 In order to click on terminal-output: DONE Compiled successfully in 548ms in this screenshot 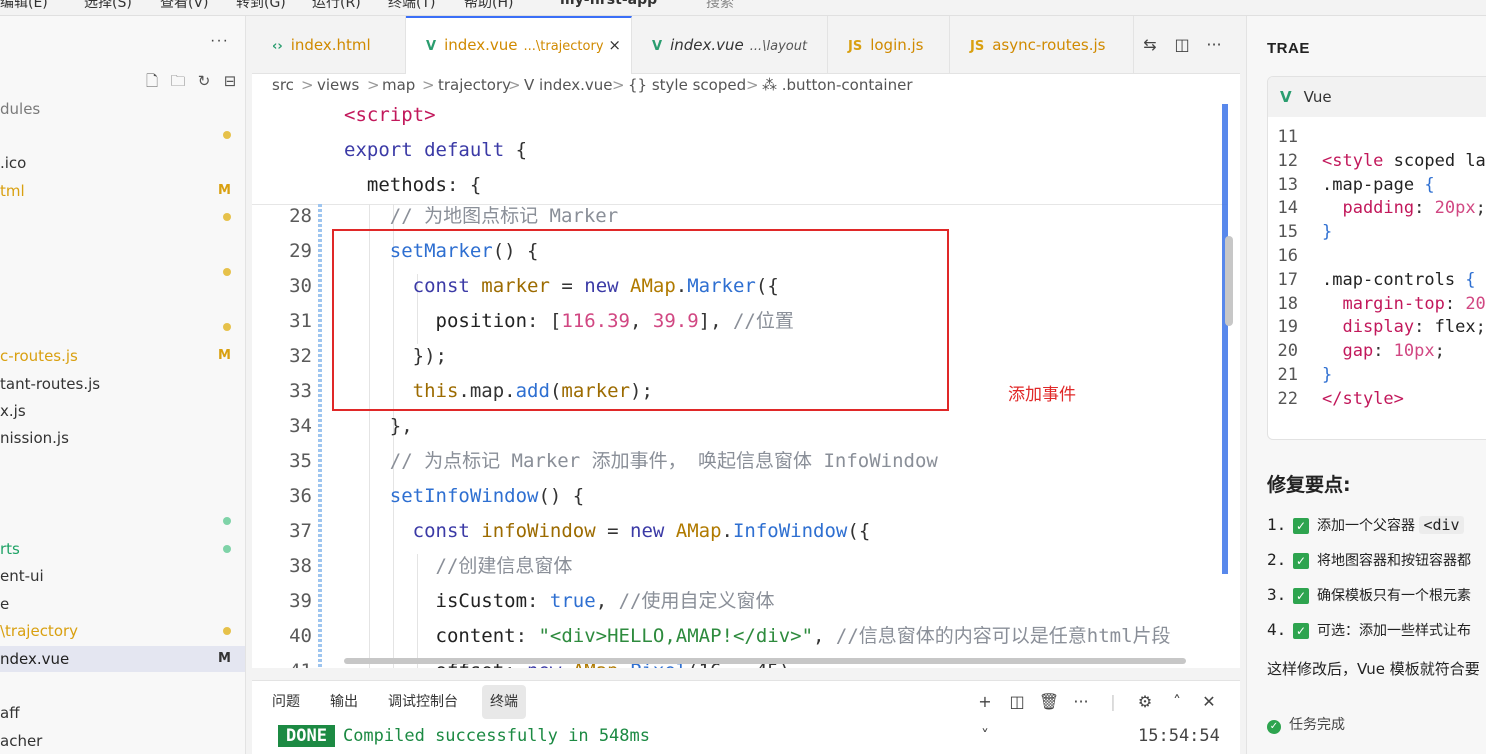, I will do `click(464, 736)`.